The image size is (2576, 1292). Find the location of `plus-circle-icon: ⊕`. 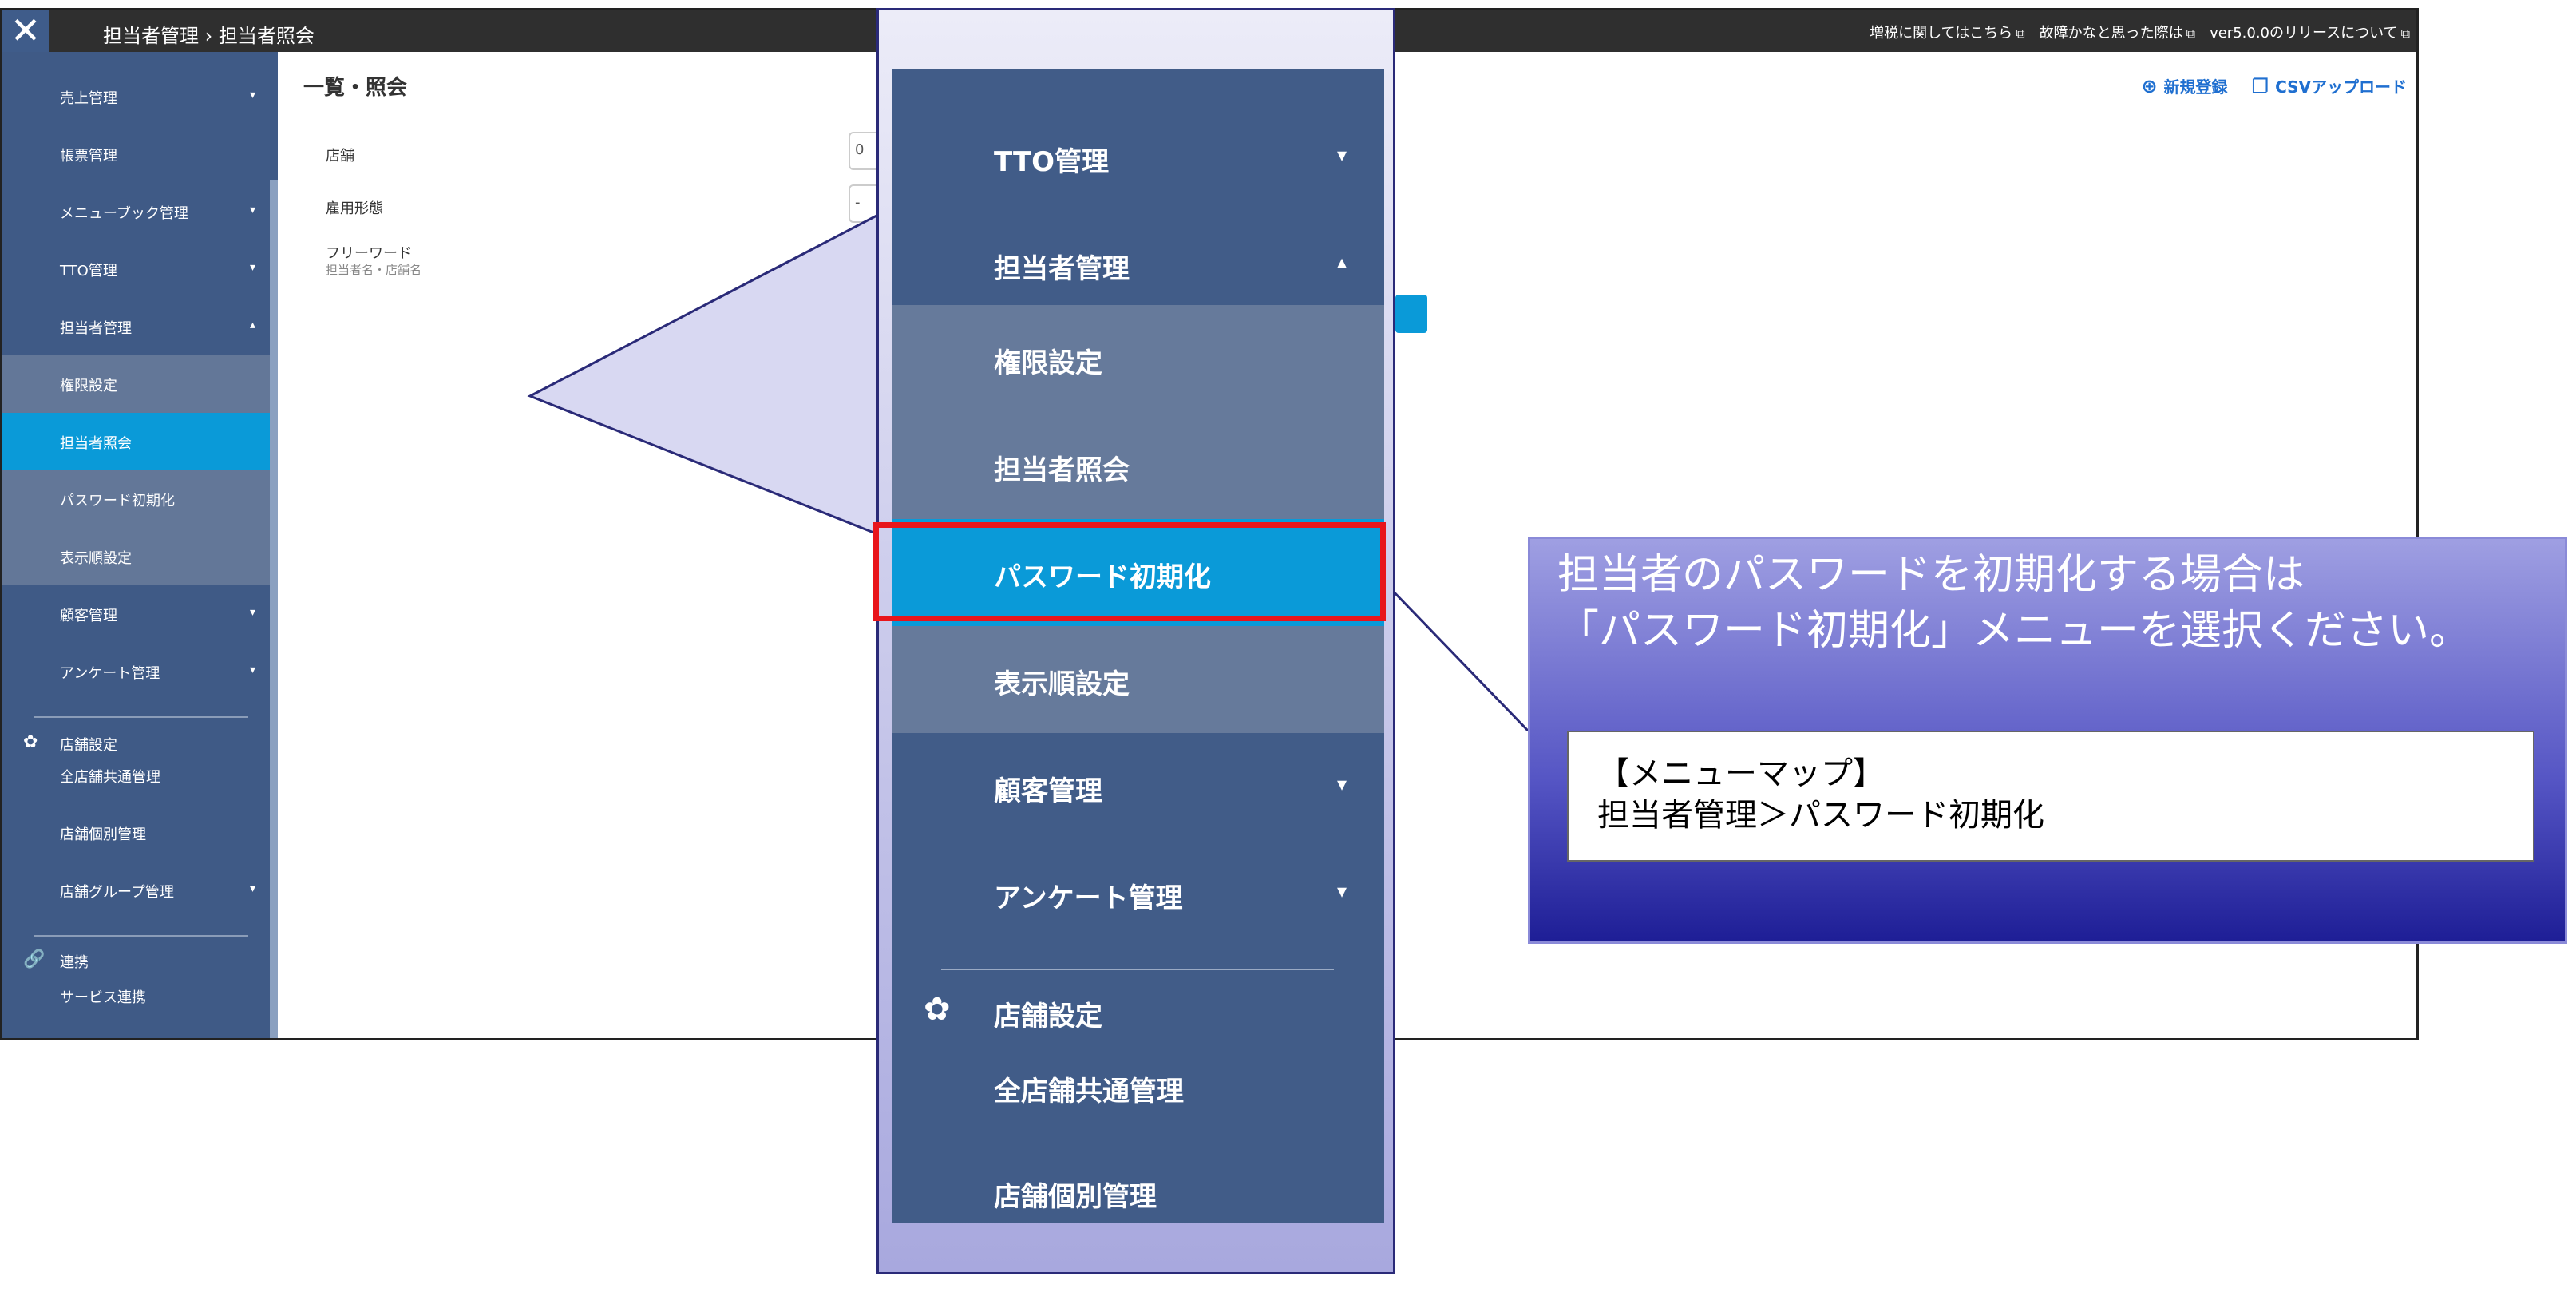

plus-circle-icon: ⊕ is located at coordinates (2150, 86).